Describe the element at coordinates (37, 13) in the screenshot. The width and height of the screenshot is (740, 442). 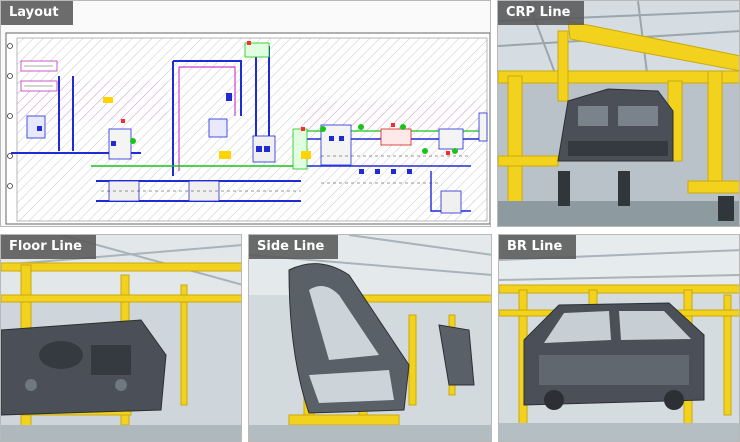
I see `layout-label: Layout` at that location.